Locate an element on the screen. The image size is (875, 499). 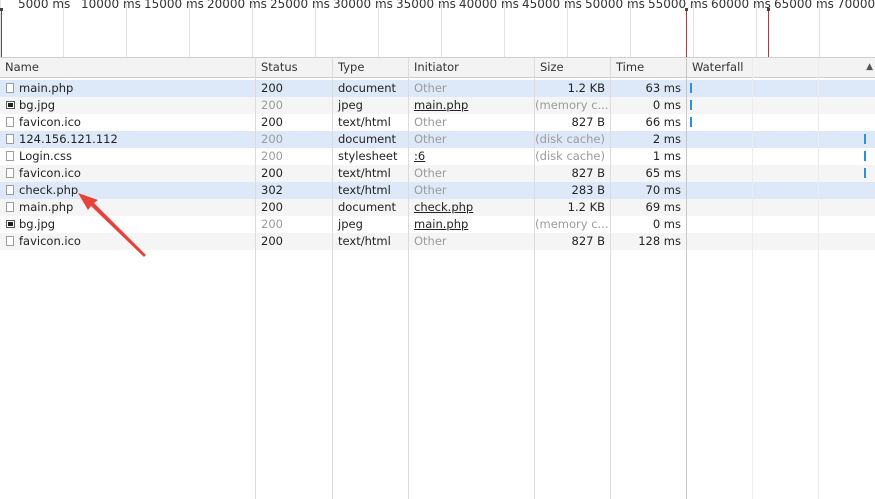
annotation-arrow-shape is located at coordinates (112, 225).